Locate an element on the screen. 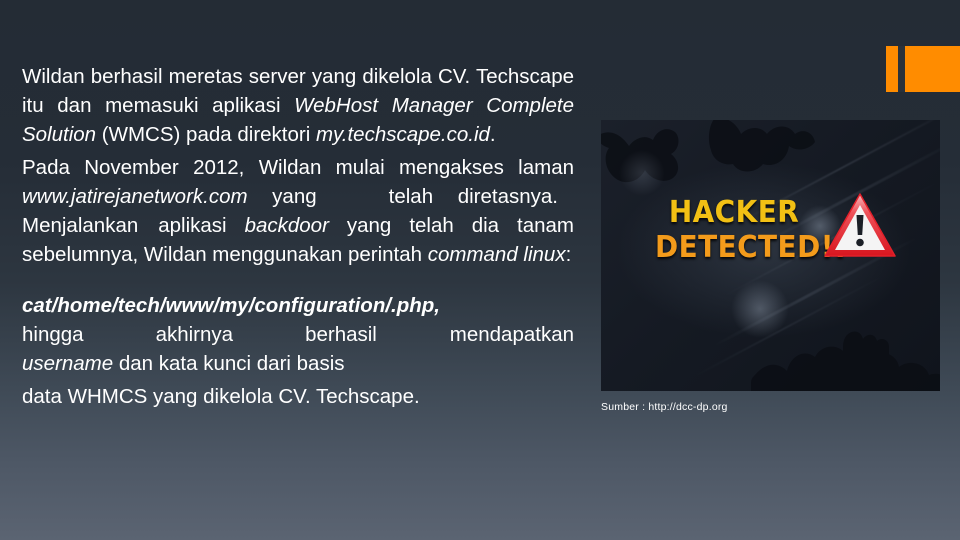 The height and width of the screenshot is (540, 960). accent-bar-small is located at coordinates (892, 69).